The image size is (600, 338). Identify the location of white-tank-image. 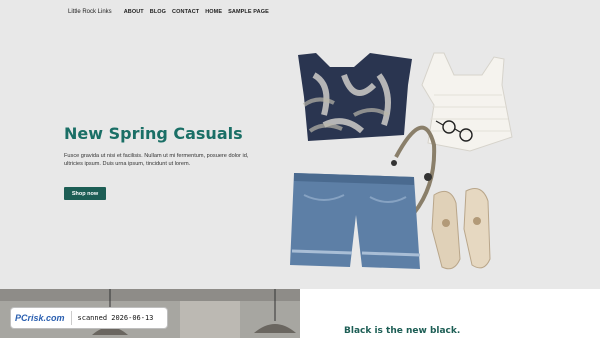
(467, 102).